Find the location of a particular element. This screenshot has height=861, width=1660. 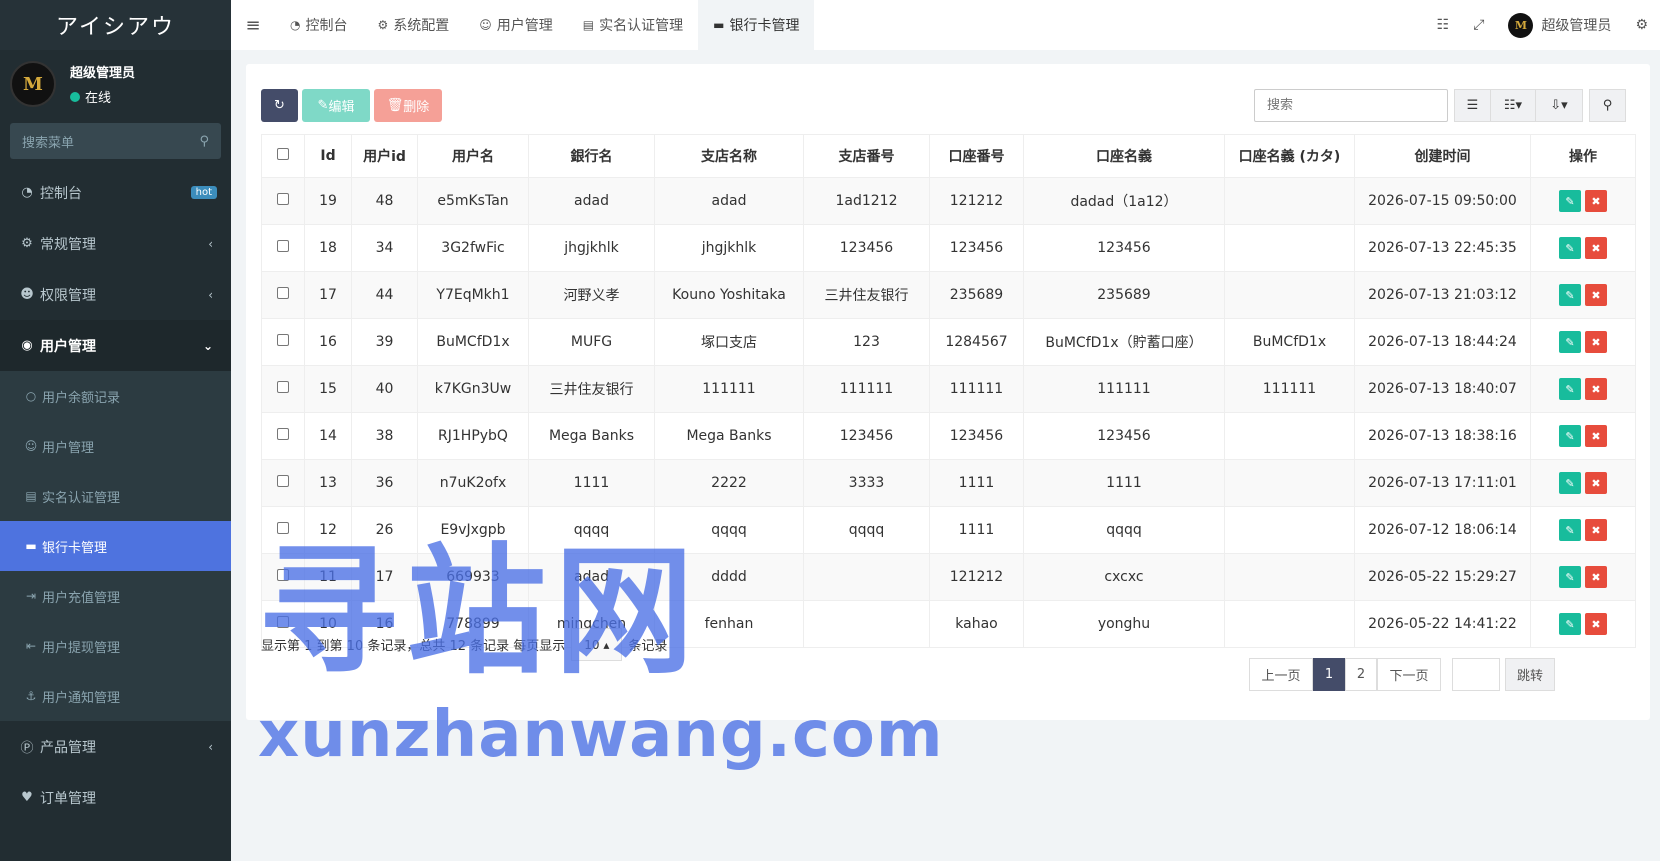

sidebar-item-bankcard: ▬ 银行卡管理 is located at coordinates (115, 546).